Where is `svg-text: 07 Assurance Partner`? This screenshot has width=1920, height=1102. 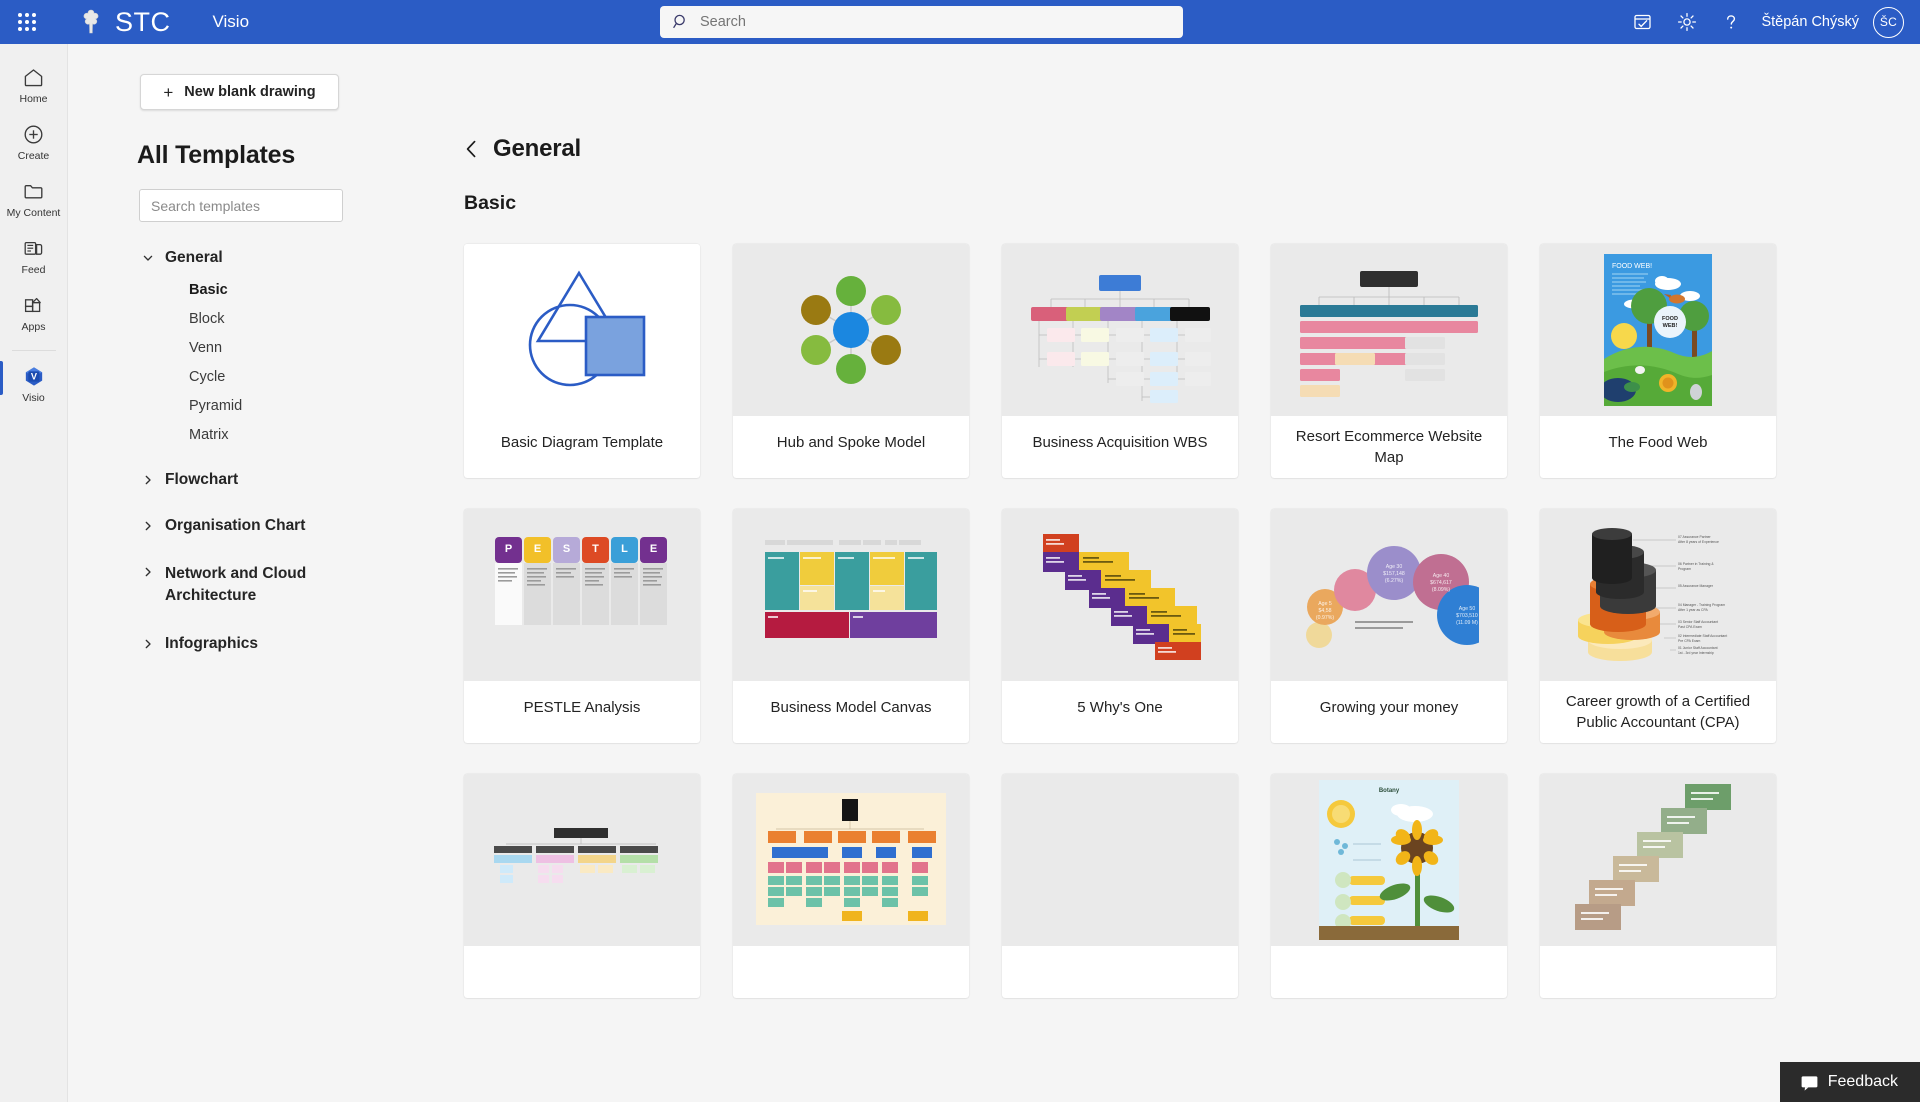 svg-text: 07 Assurance Partner is located at coordinates (1694, 537).